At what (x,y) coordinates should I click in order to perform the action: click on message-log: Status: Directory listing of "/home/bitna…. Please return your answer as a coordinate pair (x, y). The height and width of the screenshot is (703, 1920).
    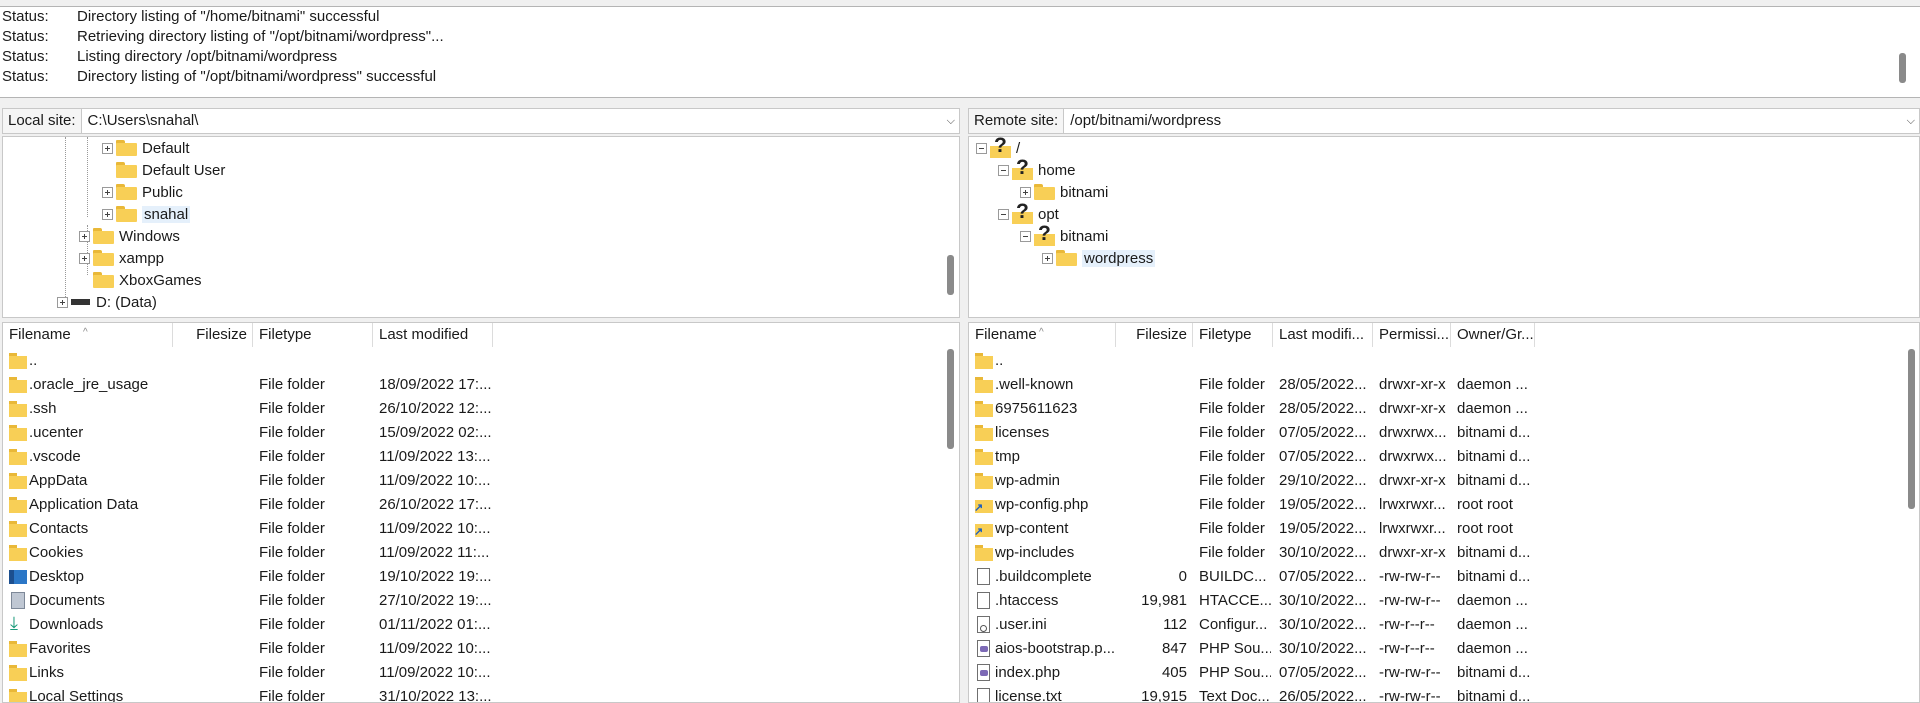
    Looking at the image, I should click on (960, 52).